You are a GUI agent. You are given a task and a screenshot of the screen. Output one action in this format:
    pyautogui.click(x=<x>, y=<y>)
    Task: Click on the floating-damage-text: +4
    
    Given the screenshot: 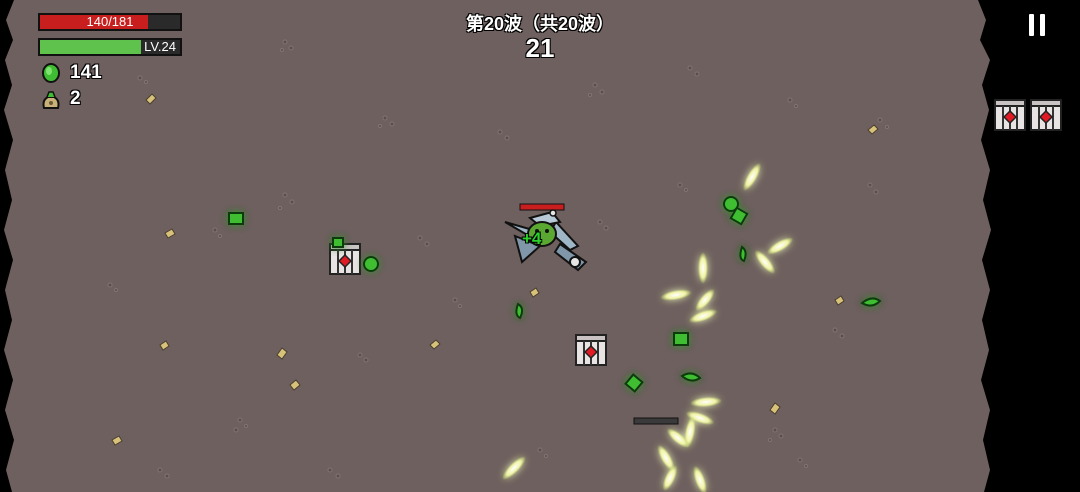 What is the action you would take?
    pyautogui.click(x=532, y=238)
    